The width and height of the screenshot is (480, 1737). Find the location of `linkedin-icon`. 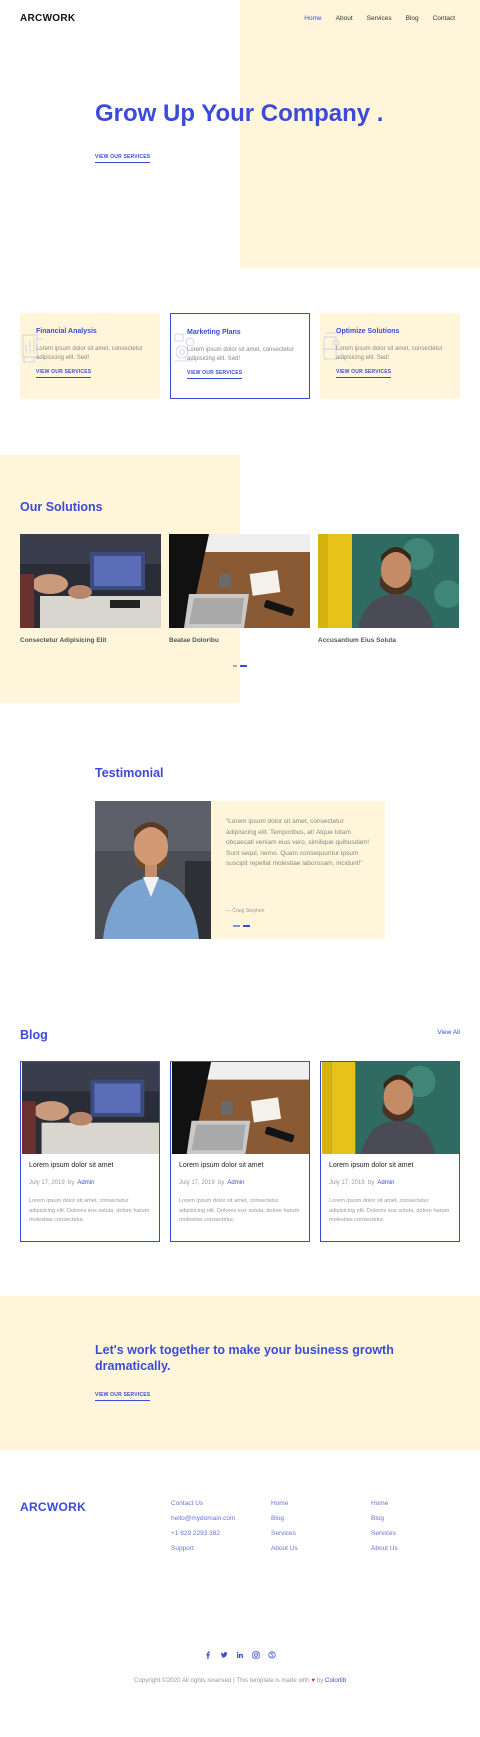

linkedin-icon is located at coordinates (240, 1652).